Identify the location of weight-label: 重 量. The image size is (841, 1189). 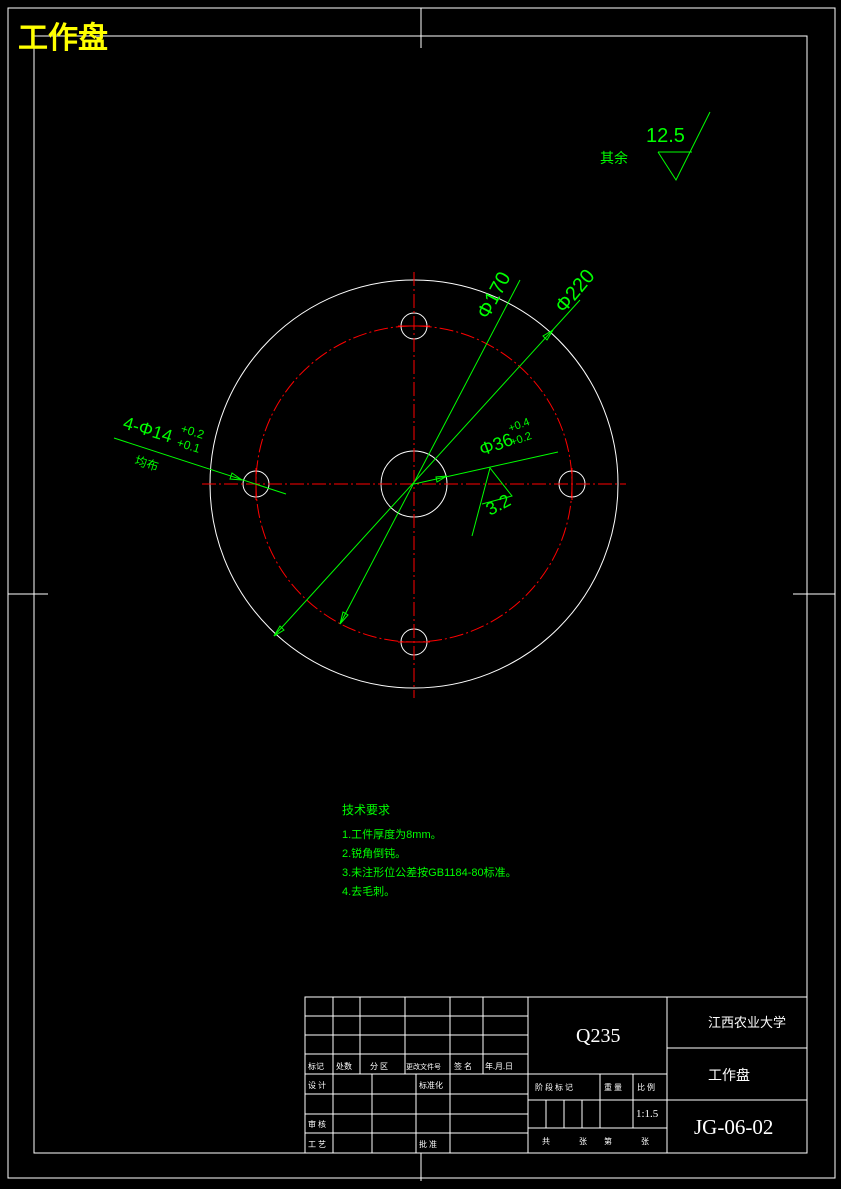
(613, 1087).